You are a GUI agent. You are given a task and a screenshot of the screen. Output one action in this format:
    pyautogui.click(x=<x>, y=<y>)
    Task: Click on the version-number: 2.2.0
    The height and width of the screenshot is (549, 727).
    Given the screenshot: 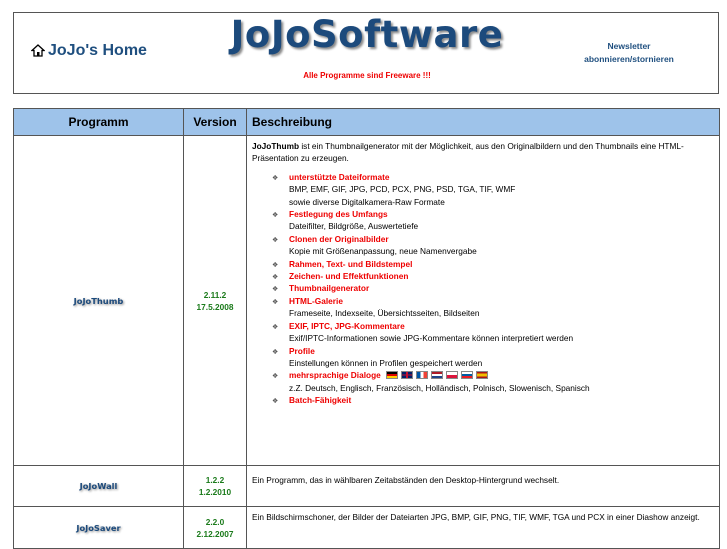 What is the action you would take?
    pyautogui.click(x=215, y=522)
    